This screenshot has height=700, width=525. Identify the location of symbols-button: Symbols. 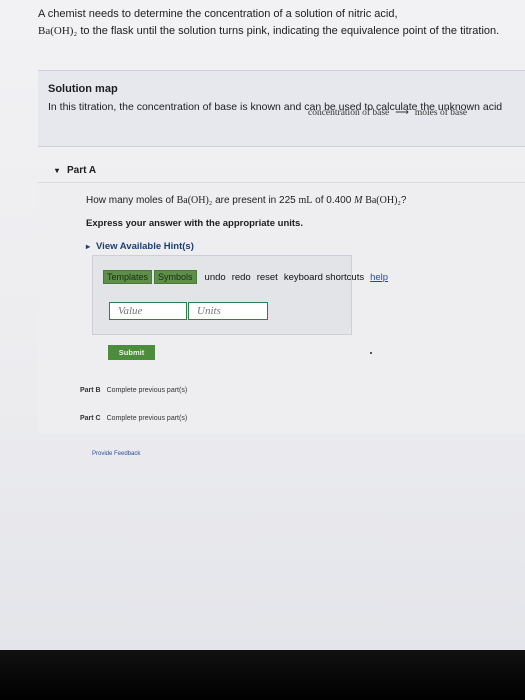
(175, 277).